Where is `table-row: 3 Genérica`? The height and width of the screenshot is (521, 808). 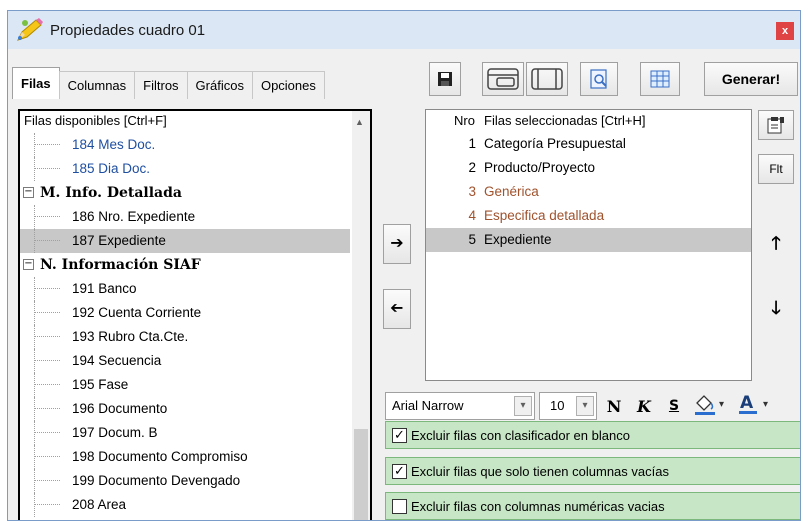
table-row: 3 Genérica is located at coordinates (588, 192).